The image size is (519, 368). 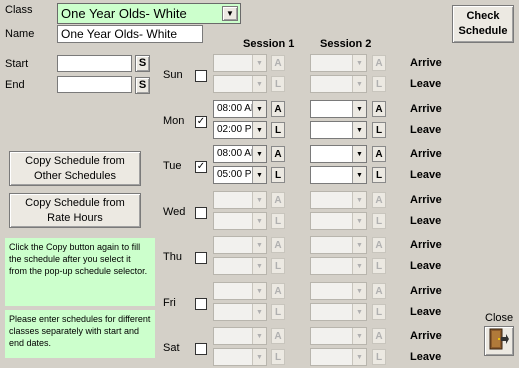 What do you see at coordinates (483, 24) in the screenshot?
I see `check-schedule-button: Check Schedule` at bounding box center [483, 24].